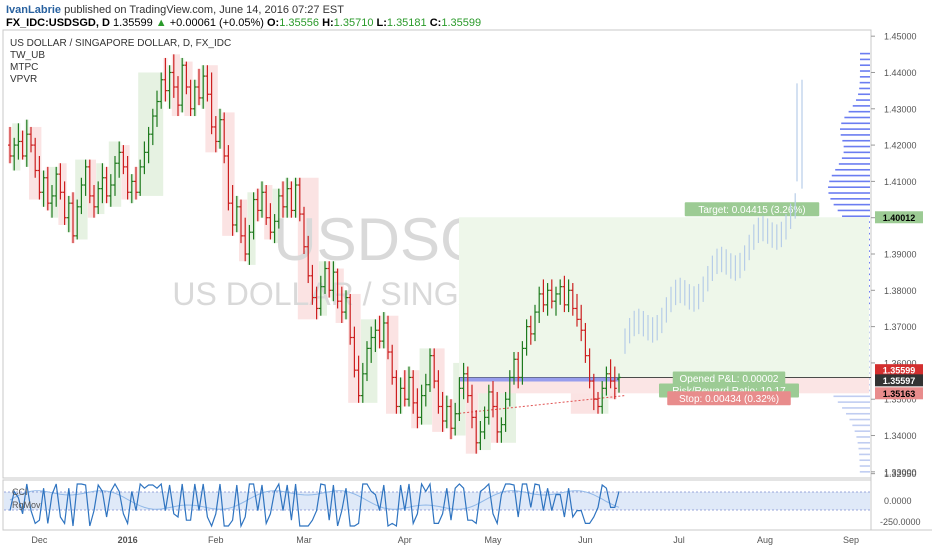 This screenshot has width=932, height=550. Describe the element at coordinates (751, 210) in the screenshot. I see `target-label: Target: 0.04415 (3.26%)` at that location.